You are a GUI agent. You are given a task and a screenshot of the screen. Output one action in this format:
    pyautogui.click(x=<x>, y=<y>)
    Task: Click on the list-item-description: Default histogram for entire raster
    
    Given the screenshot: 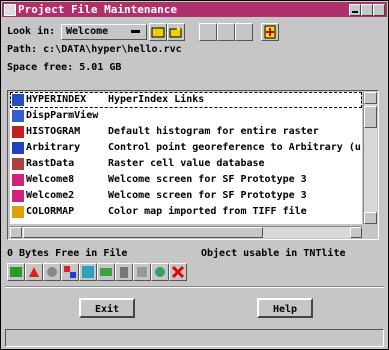 What is the action you would take?
    pyautogui.click(x=213, y=131)
    